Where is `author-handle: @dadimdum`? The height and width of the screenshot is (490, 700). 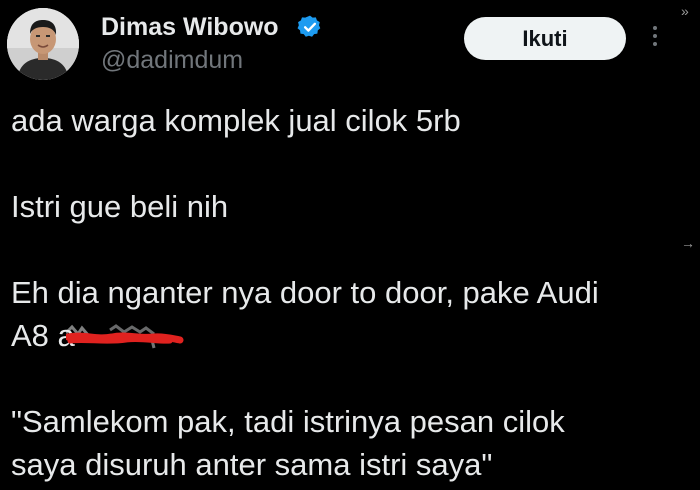
author-handle: @dadimdum is located at coordinates (172, 60).